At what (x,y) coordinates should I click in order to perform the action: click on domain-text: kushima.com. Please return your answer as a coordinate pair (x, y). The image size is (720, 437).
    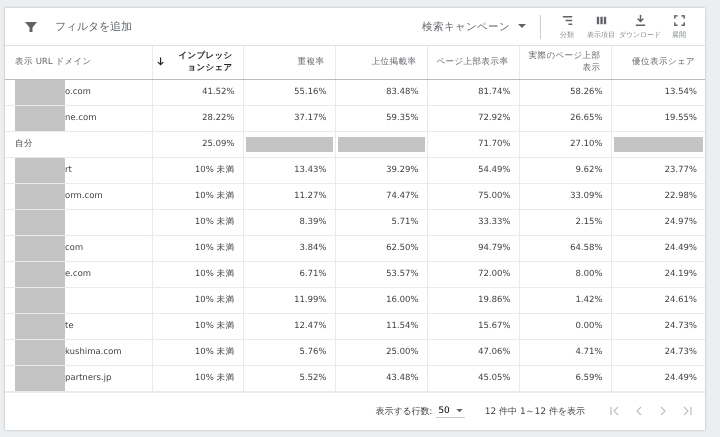
    Looking at the image, I should click on (93, 352).